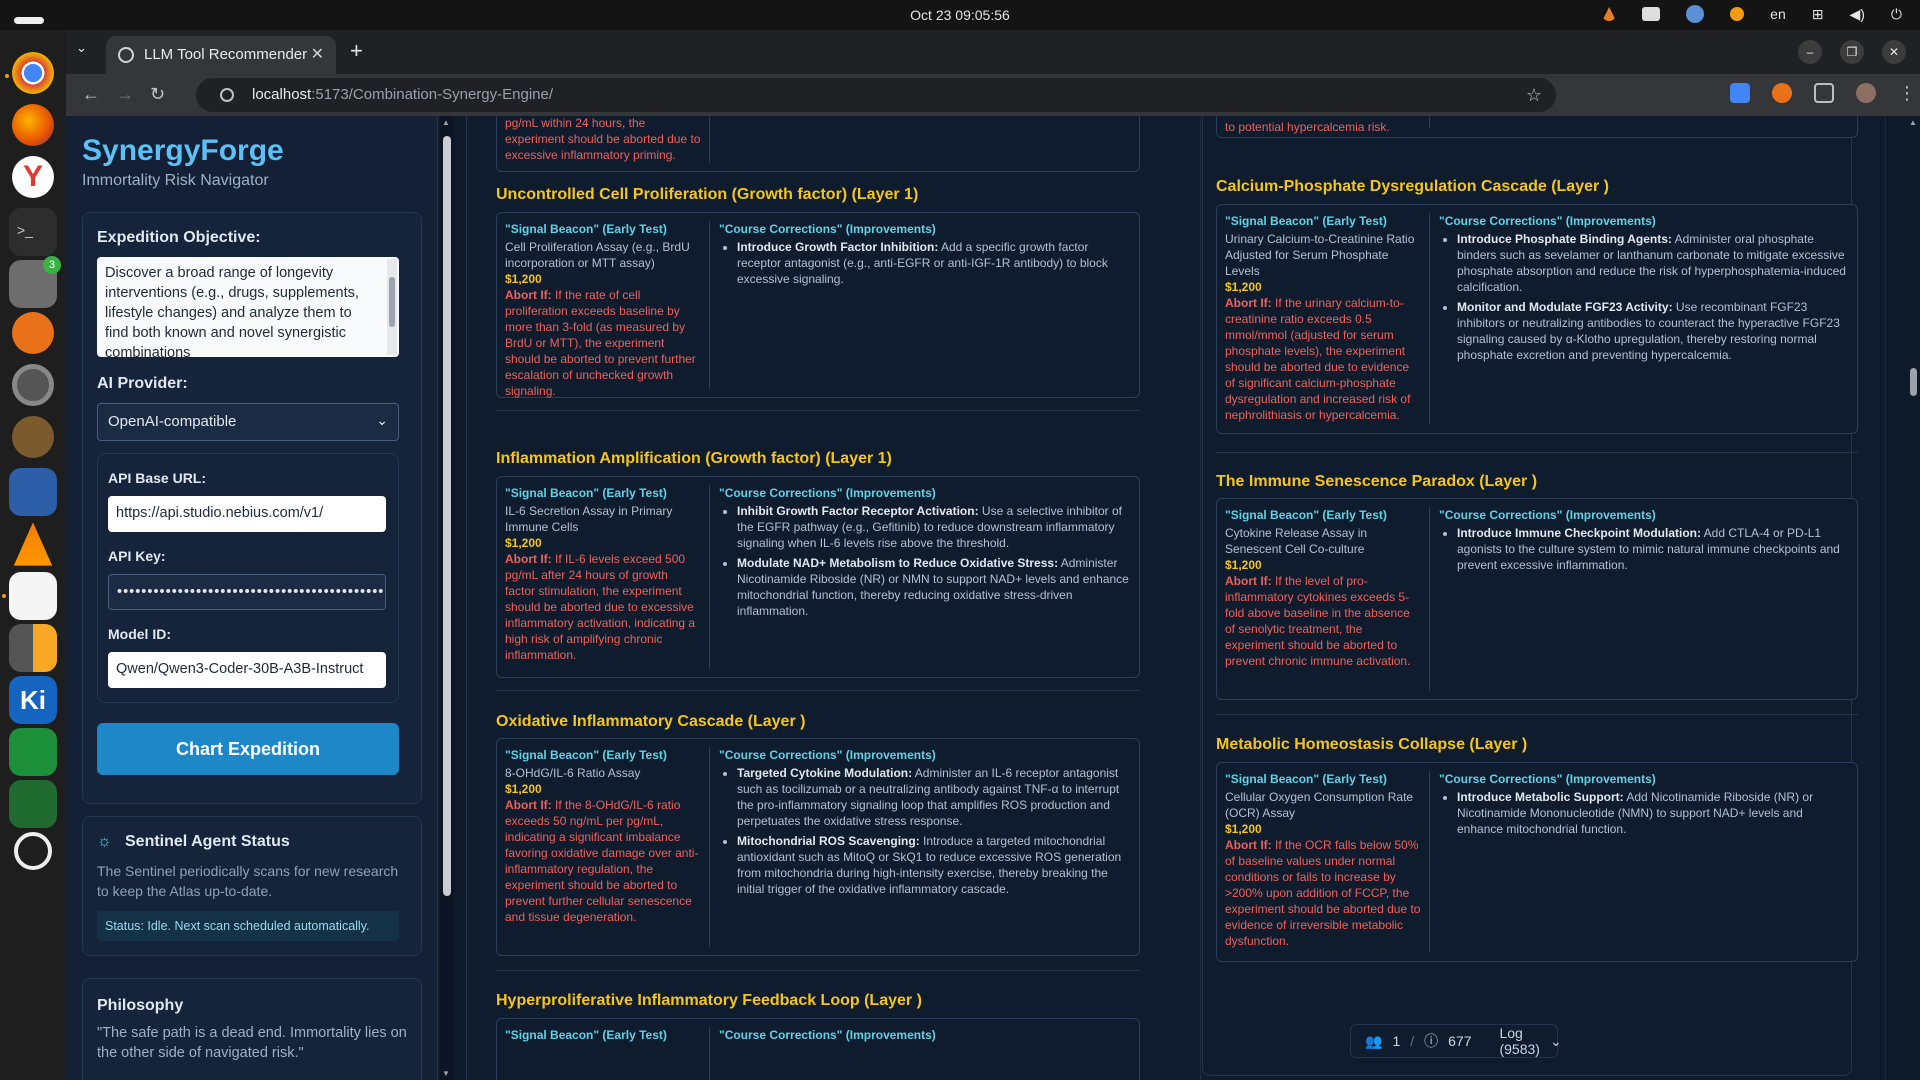  I want to click on os-top-bar: Oct 23 09:05:56 en ⊞ ◀) ⏻, so click(960, 15).